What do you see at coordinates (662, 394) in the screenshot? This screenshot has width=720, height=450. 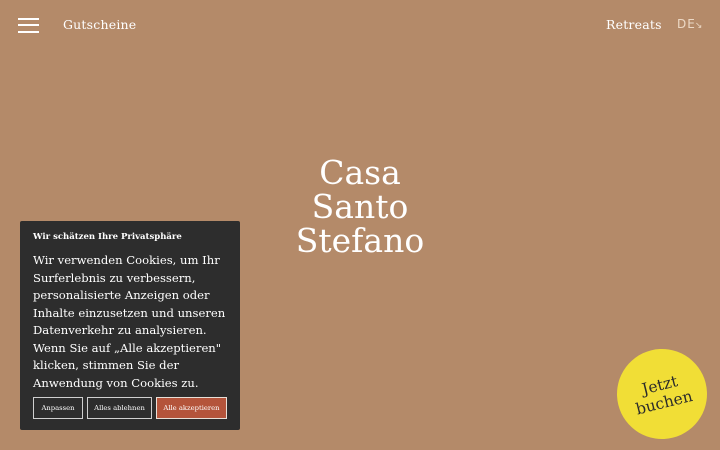 I see `book-now-button: Jetzt buchen` at bounding box center [662, 394].